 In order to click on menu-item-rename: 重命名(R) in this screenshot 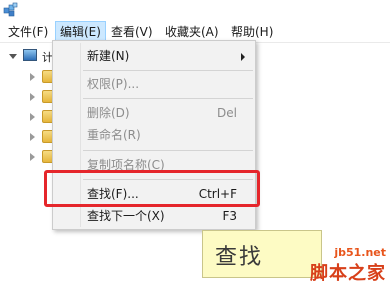, I will do `click(154, 135)`.